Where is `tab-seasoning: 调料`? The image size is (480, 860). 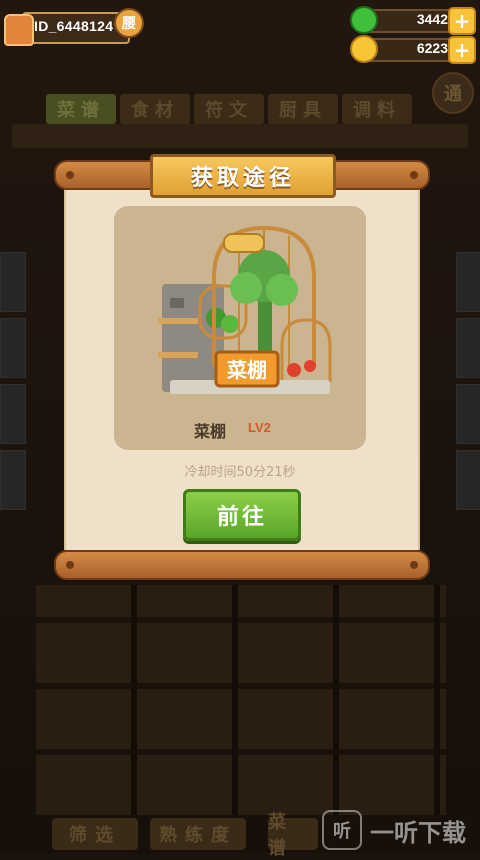 tab-seasoning: 调料 is located at coordinates (377, 109).